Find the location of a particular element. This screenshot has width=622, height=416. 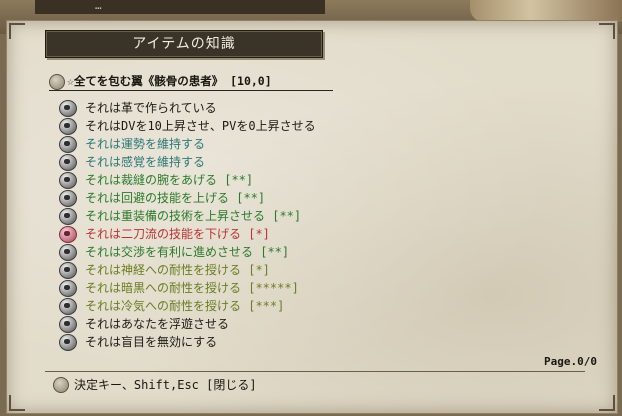

property-text: それはあなたを浮遊させる is located at coordinates (157, 324).